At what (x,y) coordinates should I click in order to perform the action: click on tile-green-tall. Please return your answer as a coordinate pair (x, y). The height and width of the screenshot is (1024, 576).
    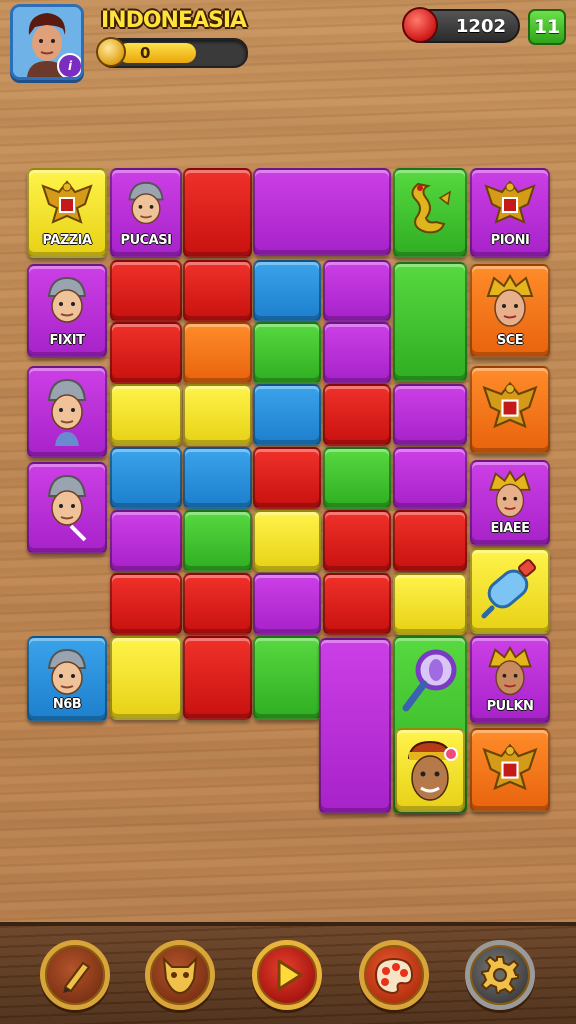
    Looking at the image, I should click on (430, 322).